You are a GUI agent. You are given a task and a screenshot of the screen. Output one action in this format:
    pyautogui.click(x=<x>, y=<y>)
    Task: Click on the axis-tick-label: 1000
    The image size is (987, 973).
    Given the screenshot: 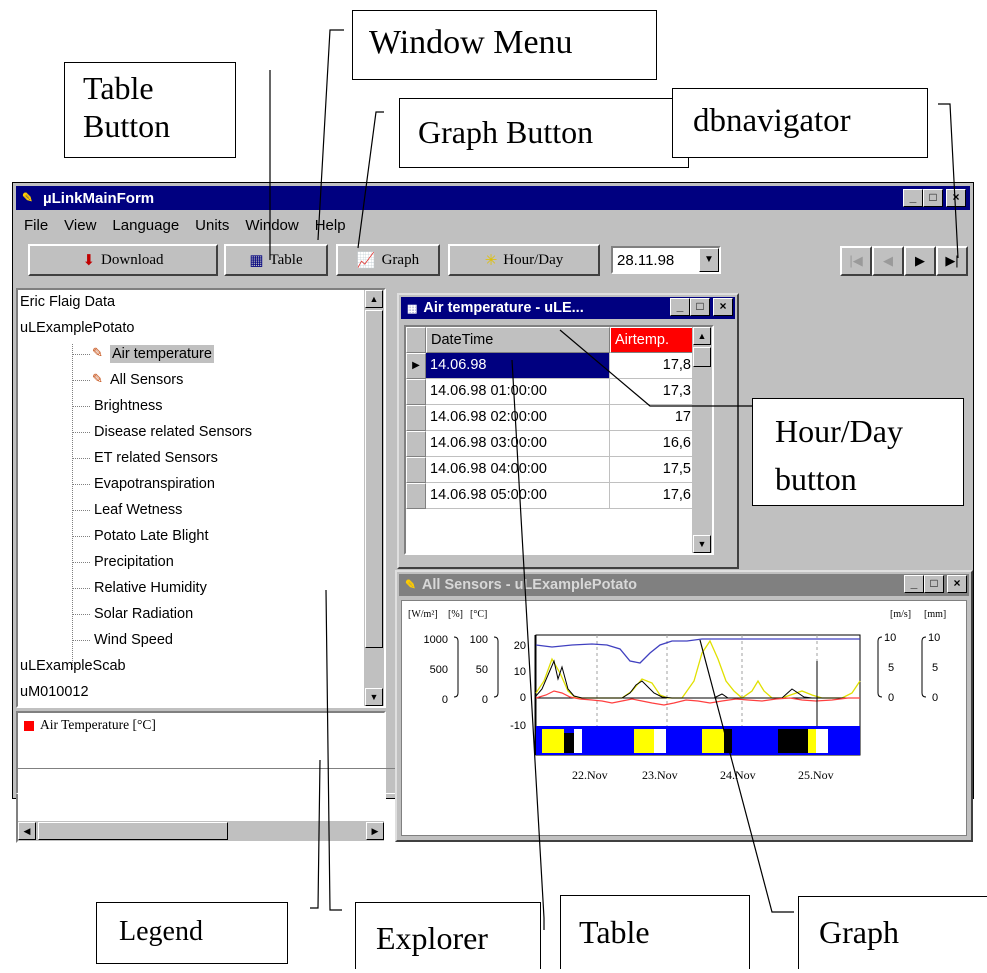 What is the action you would take?
    pyautogui.click(x=436, y=640)
    